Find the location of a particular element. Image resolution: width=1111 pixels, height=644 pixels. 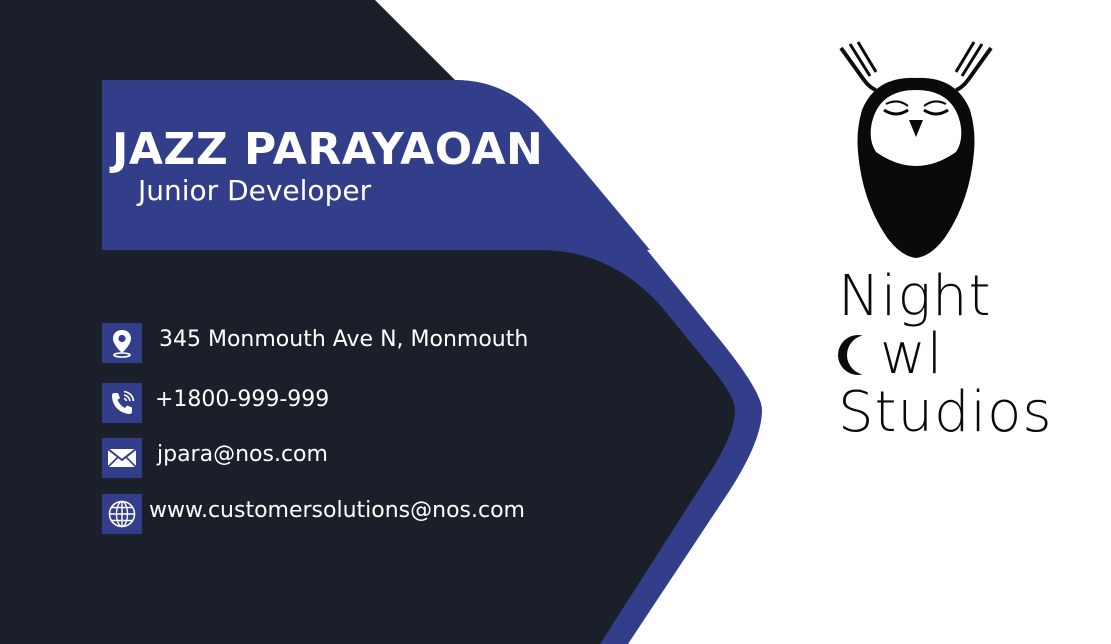

brand-line-2: wl is located at coordinates (945, 355).